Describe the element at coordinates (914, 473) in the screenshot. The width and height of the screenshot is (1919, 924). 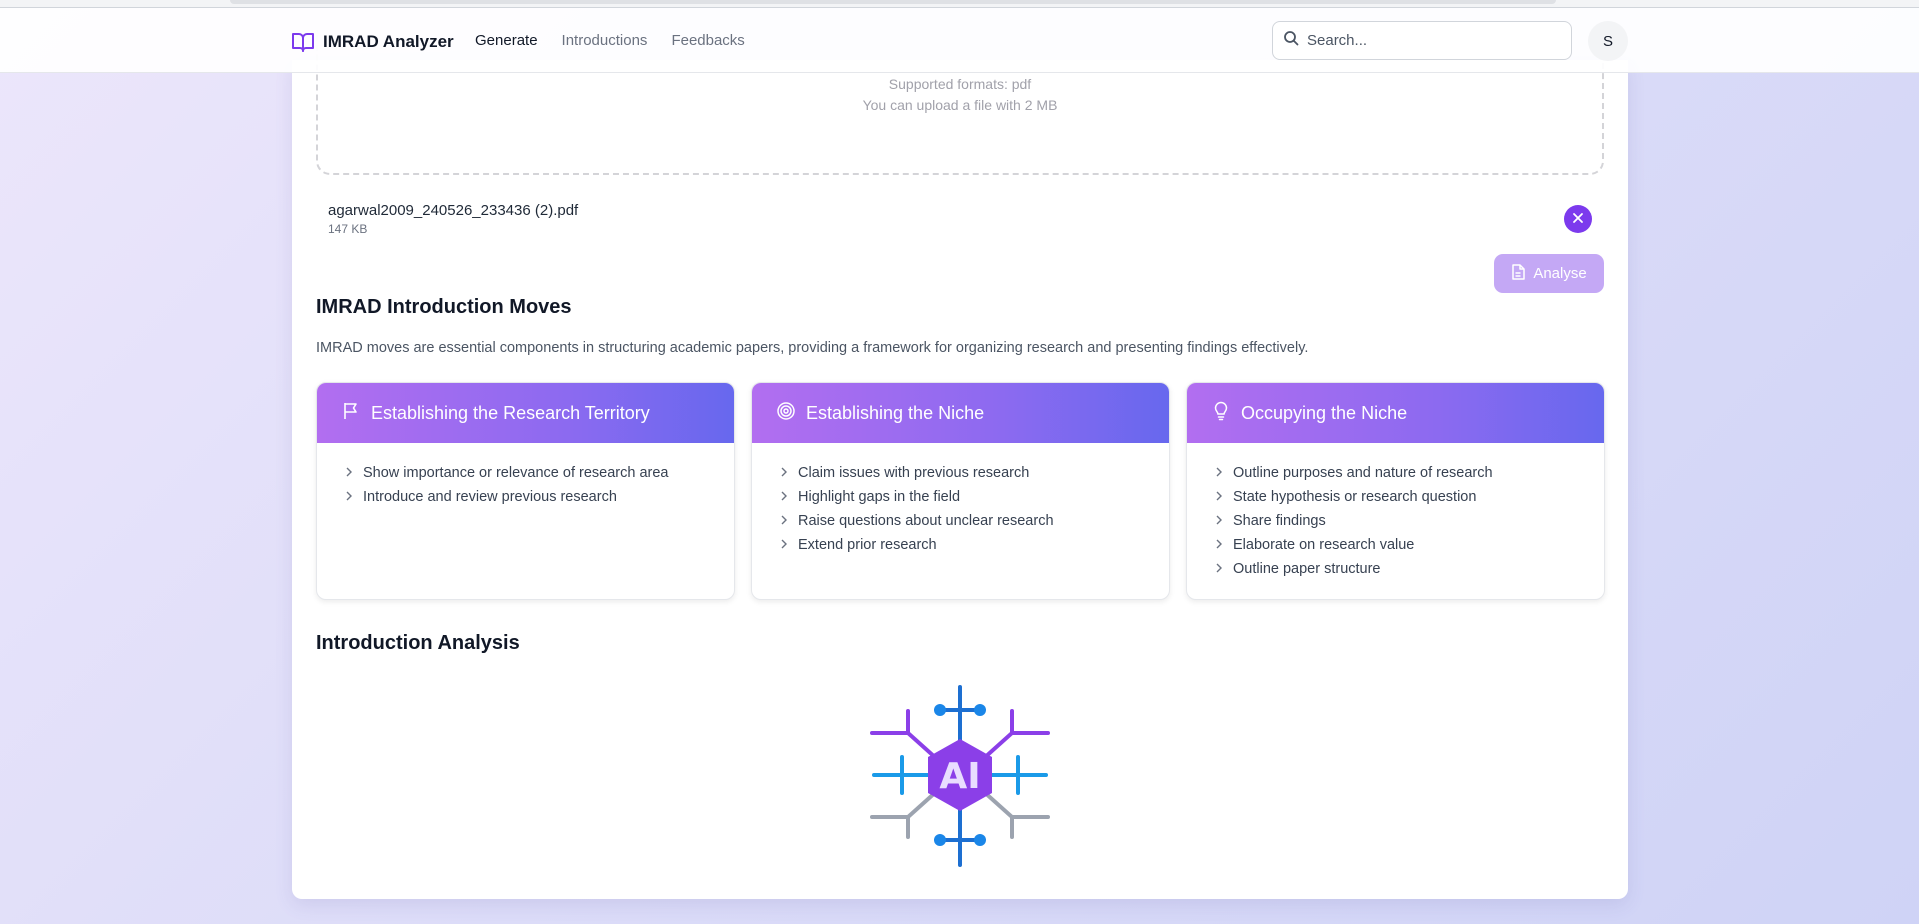
I see `list-item-text: Claim issues with previous research` at that location.